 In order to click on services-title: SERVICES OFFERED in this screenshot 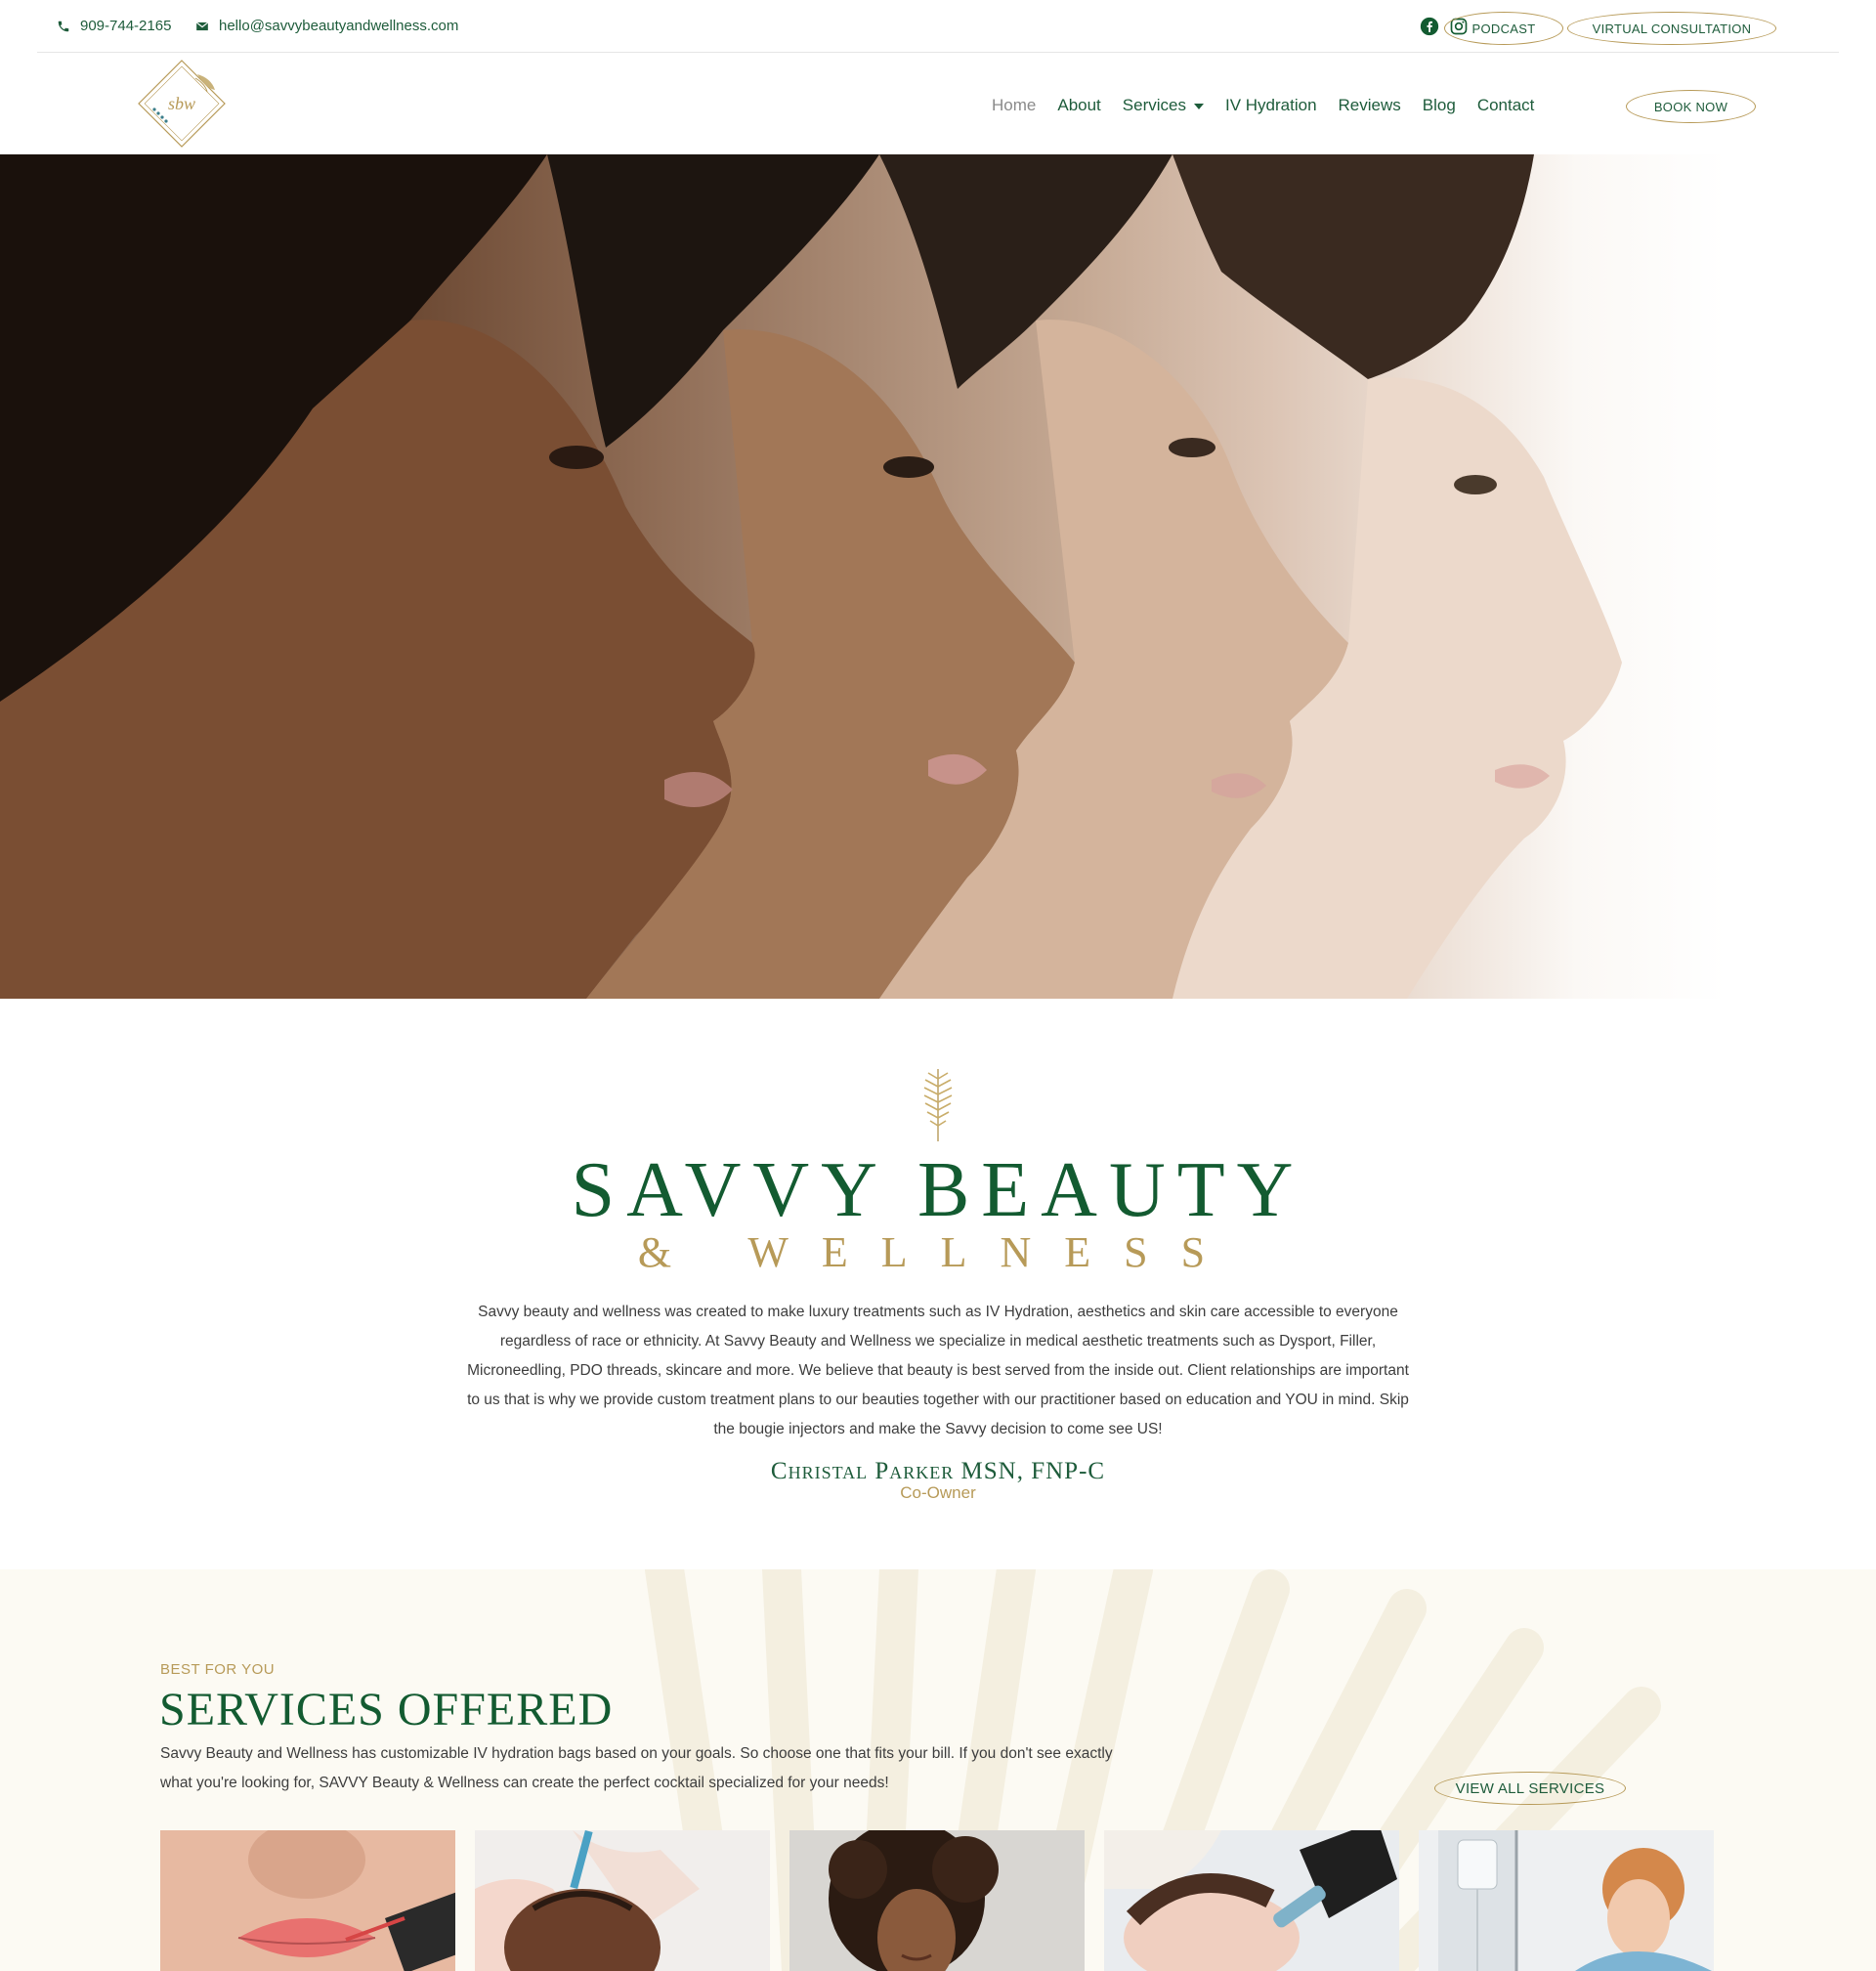, I will do `click(386, 1709)`.